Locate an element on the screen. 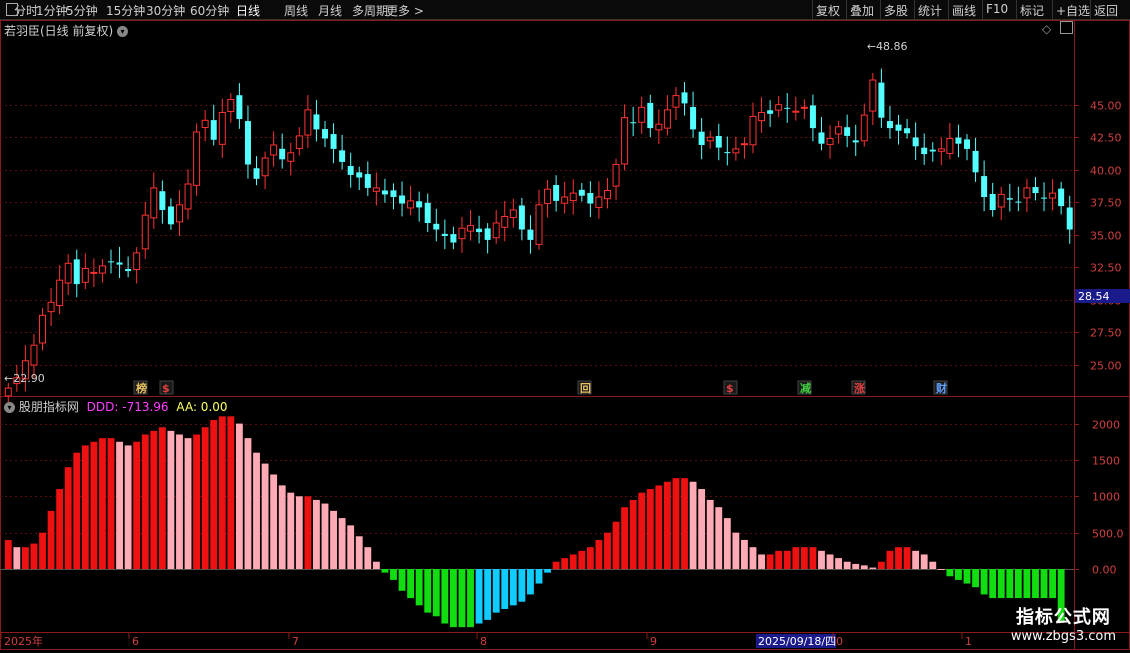 The width and height of the screenshot is (1130, 653). time-label: 0 is located at coordinates (839, 641).